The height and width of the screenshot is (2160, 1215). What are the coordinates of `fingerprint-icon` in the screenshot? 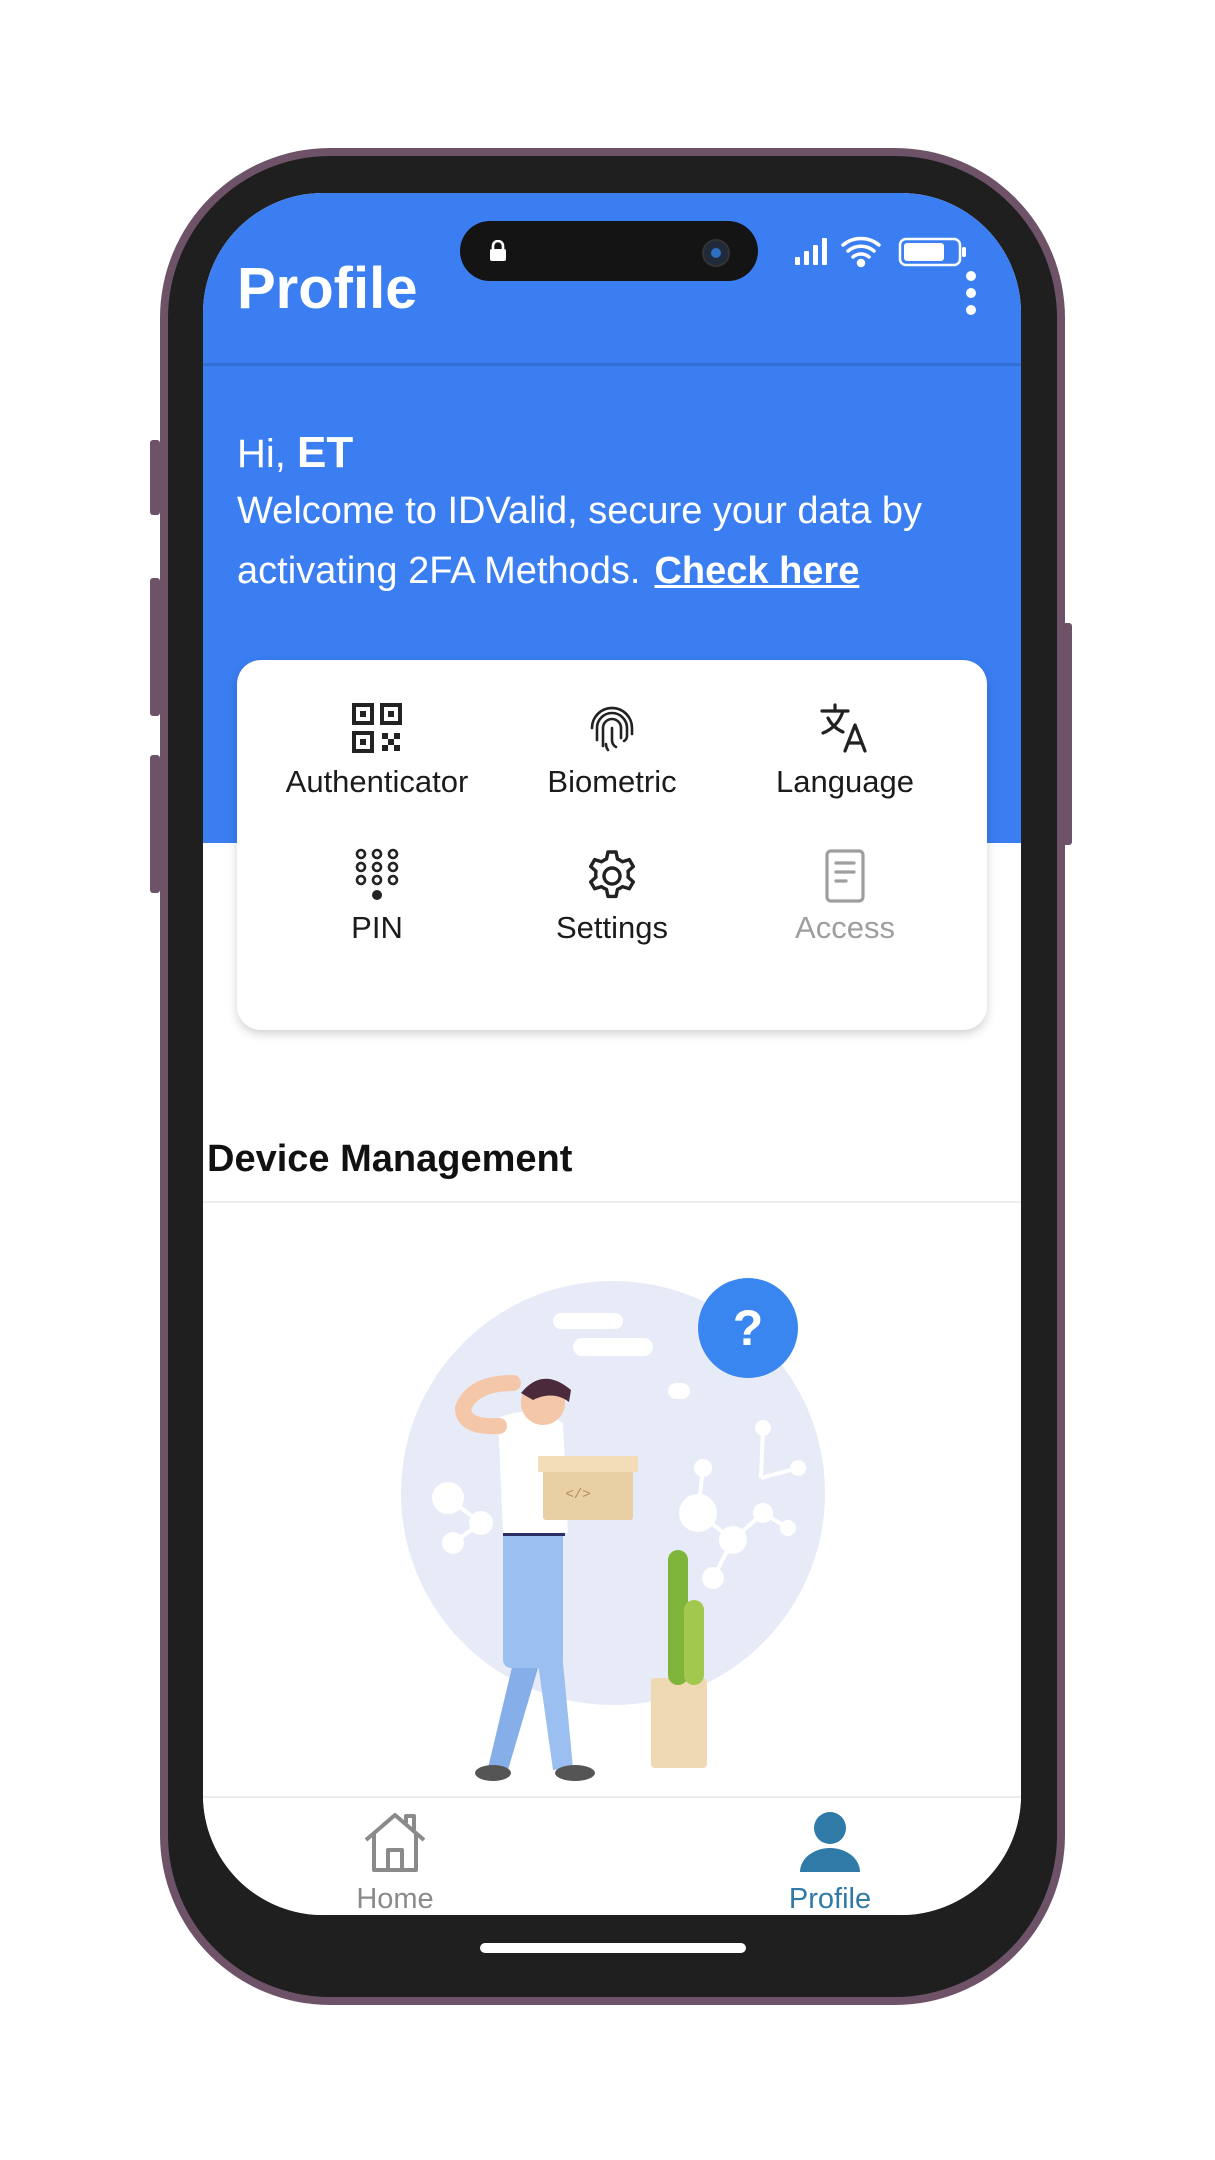 It's located at (612, 729).